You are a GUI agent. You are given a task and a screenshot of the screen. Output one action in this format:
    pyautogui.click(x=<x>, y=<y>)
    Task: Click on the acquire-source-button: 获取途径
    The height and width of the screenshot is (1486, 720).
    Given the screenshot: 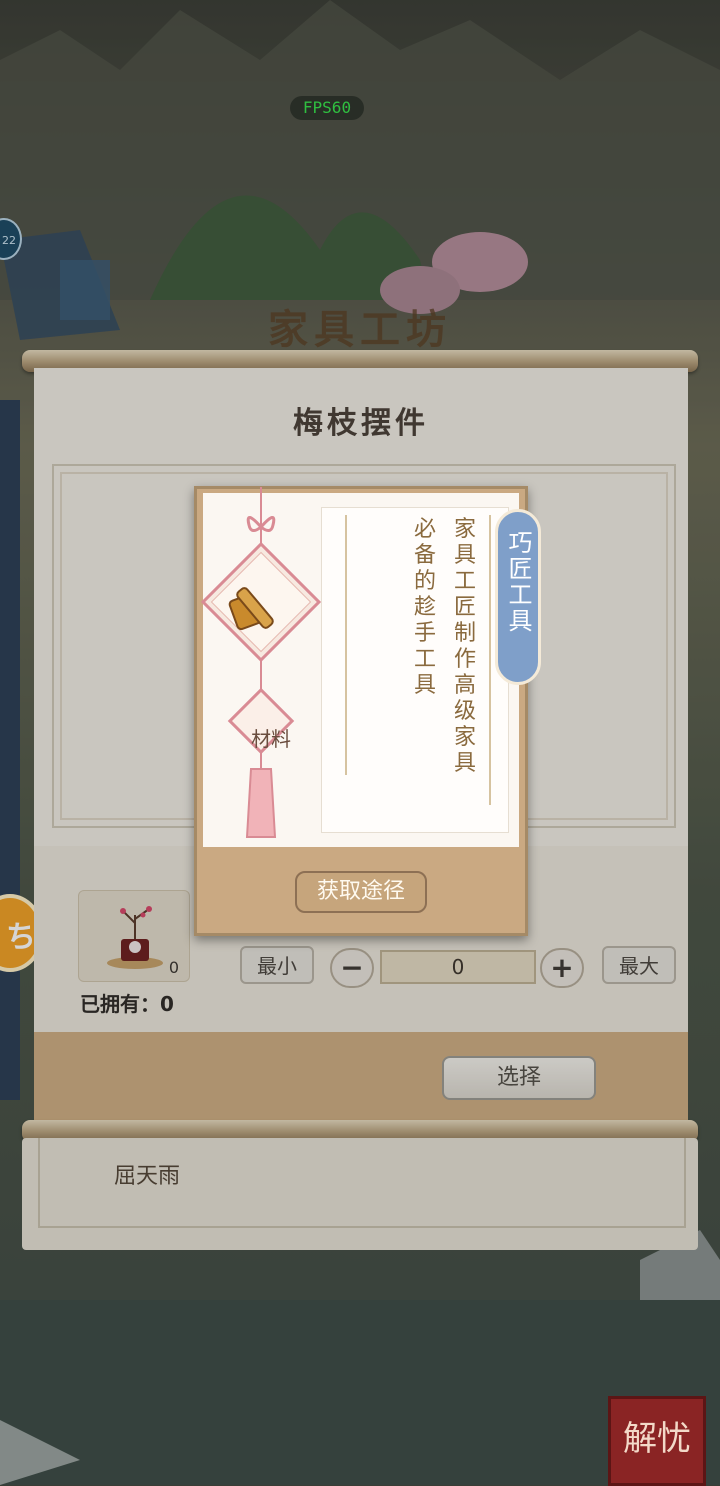 What is the action you would take?
    pyautogui.click(x=361, y=892)
    